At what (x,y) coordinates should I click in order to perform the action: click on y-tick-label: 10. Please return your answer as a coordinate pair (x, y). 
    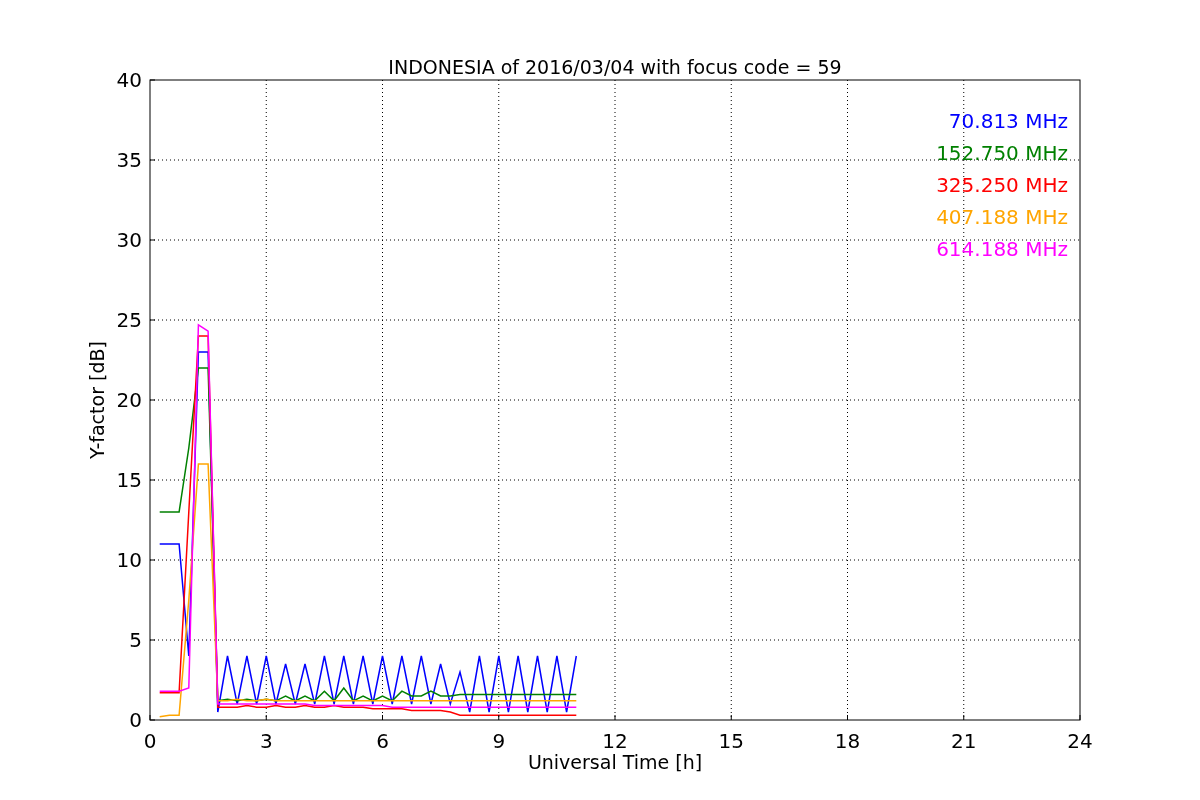
    Looking at the image, I should click on (129, 560).